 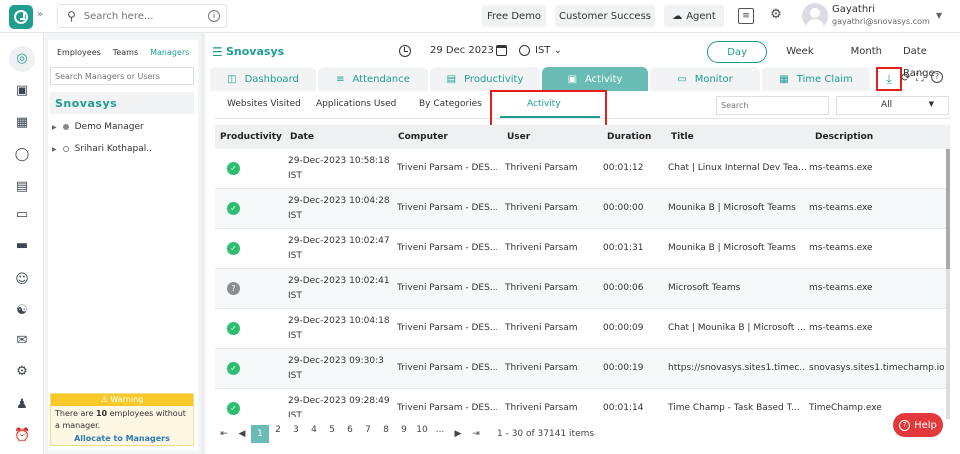 I want to click on tab-monitor: ▭ Monitor, so click(x=705, y=79).